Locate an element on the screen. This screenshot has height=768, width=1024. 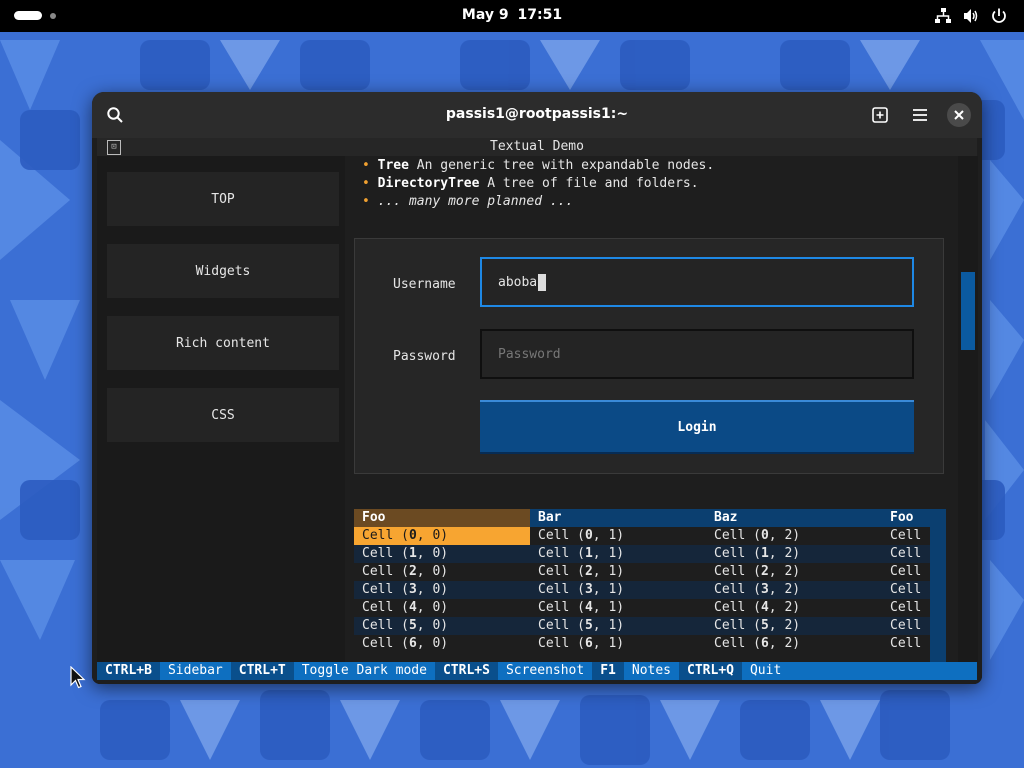
scrollbar-thumb is located at coordinates (968, 311).